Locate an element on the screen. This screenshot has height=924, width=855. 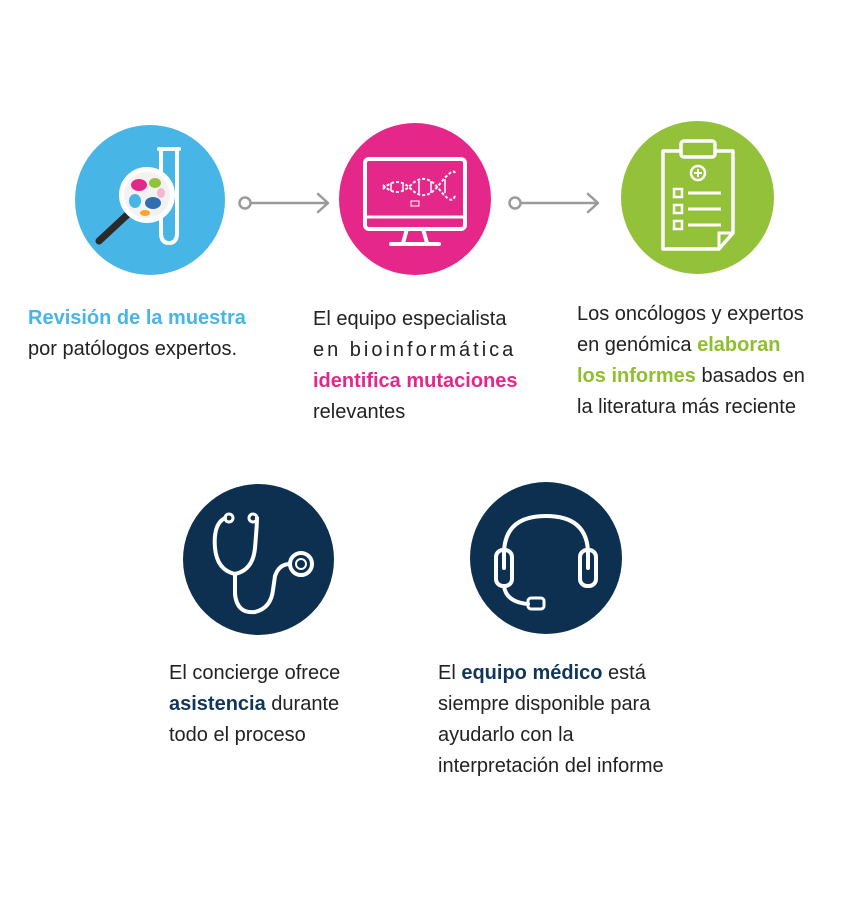
step-2-line-2: en bioinformática is located at coordinates (415, 350).